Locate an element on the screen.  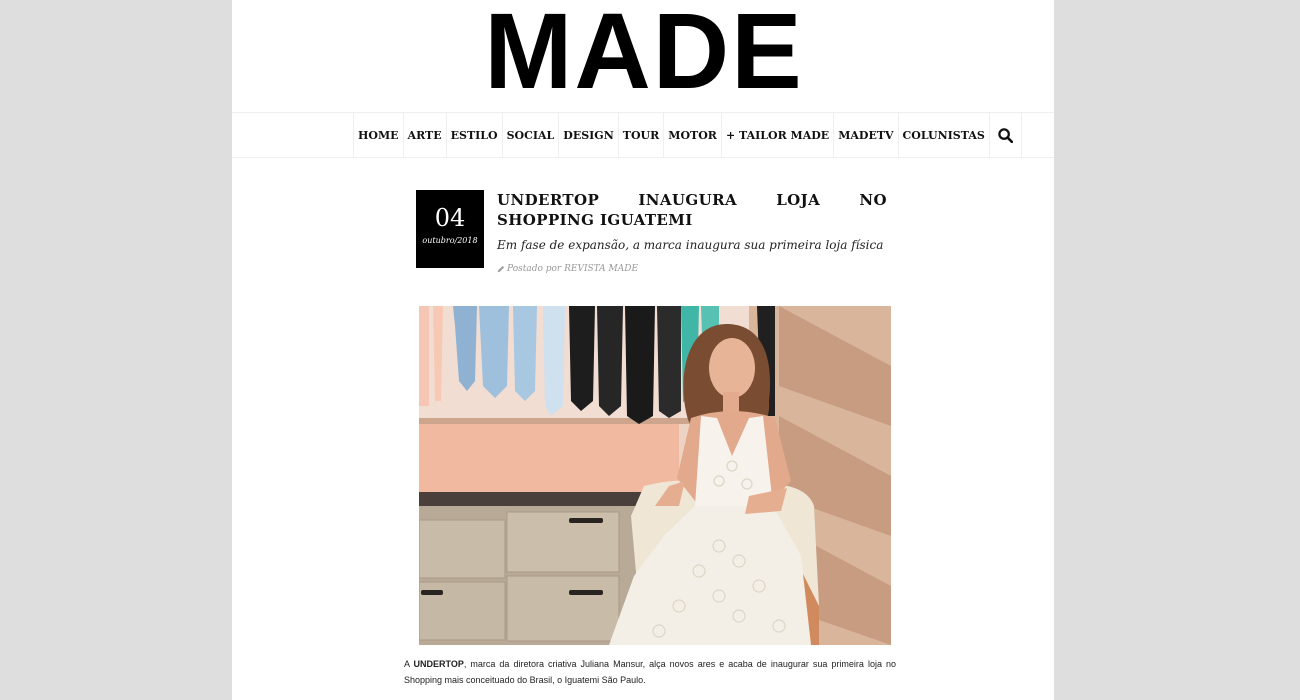
article-byline: Postado por REVISTA MADE is located at coordinates (567, 269).